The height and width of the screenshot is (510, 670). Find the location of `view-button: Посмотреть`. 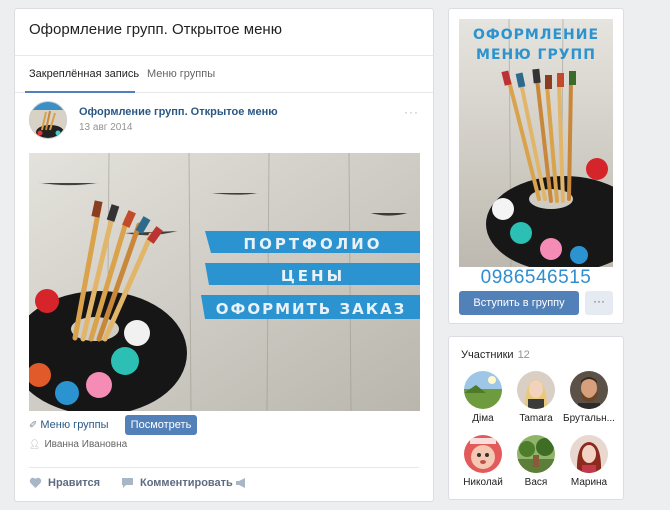

view-button: Посмотреть is located at coordinates (161, 425).